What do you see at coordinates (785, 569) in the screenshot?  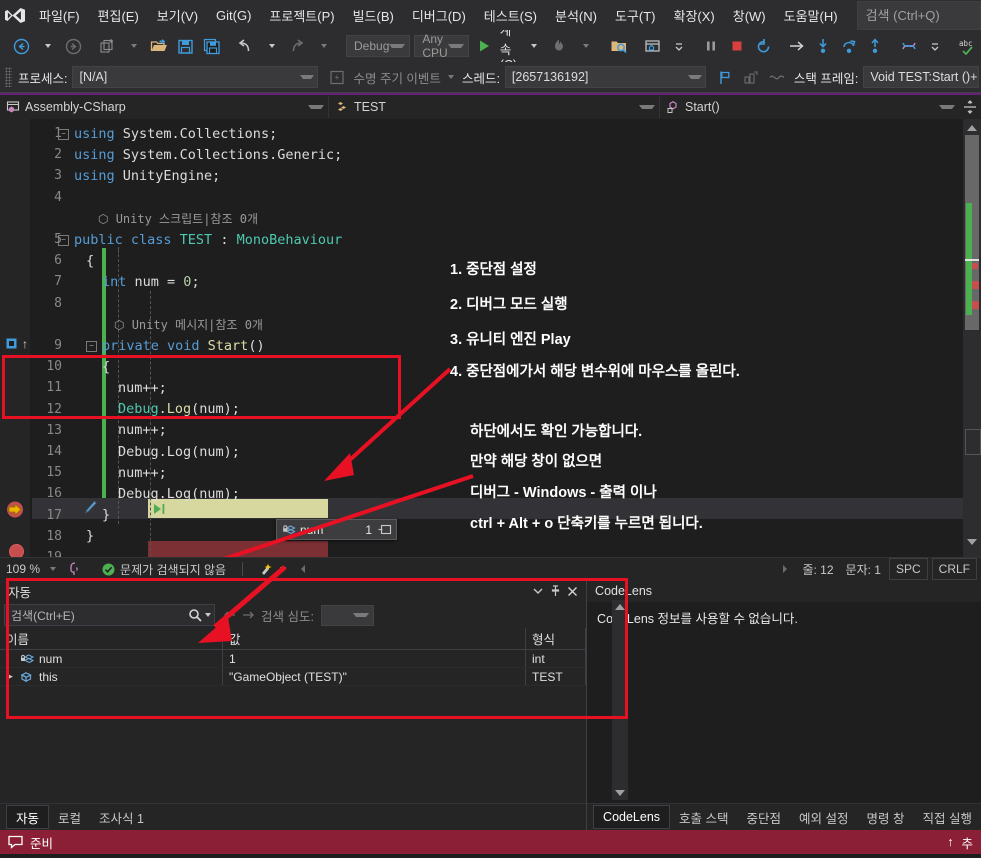 I see `scroll-right-arrow-icon` at bounding box center [785, 569].